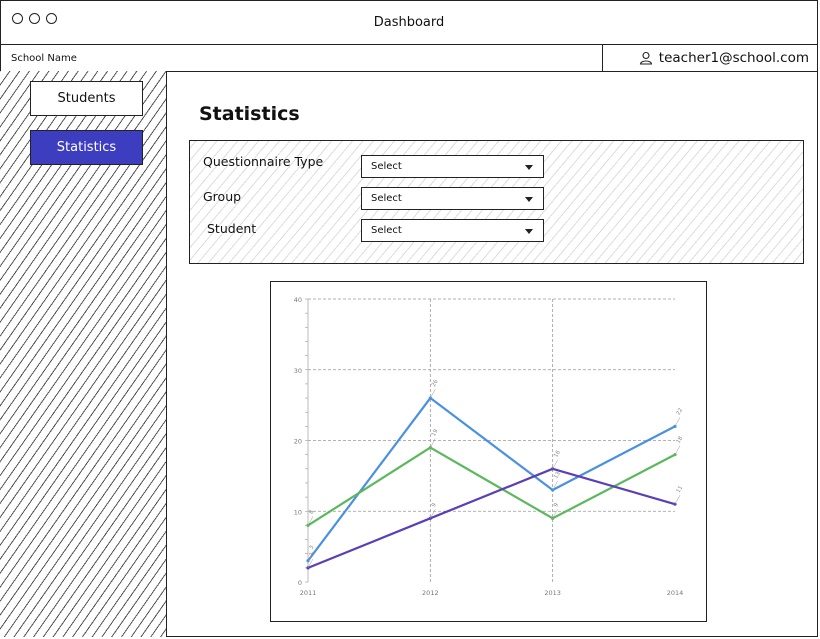 This screenshot has width=820, height=639. I want to click on y-tick-label: 20, so click(298, 442).